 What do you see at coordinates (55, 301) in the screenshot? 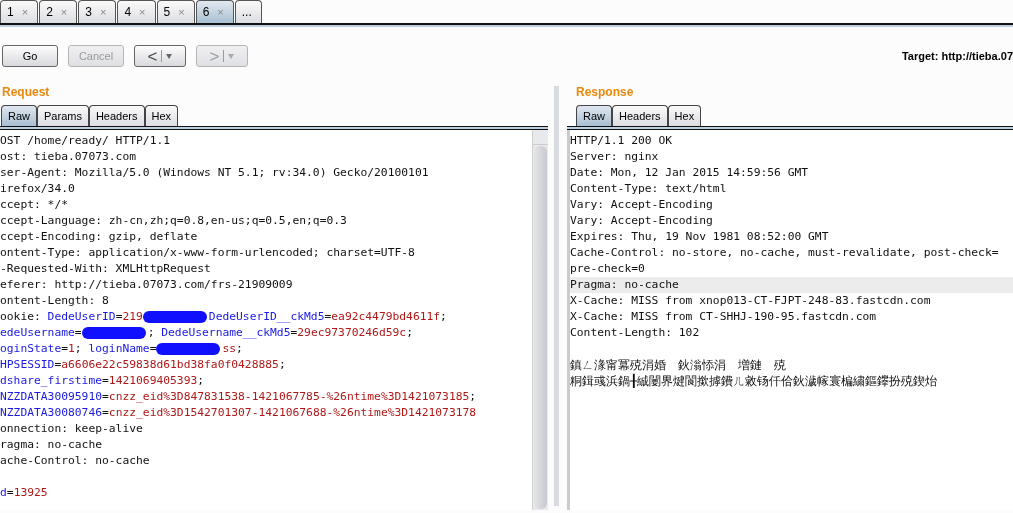
I see `code-line: ontent-Length: 8` at bounding box center [55, 301].